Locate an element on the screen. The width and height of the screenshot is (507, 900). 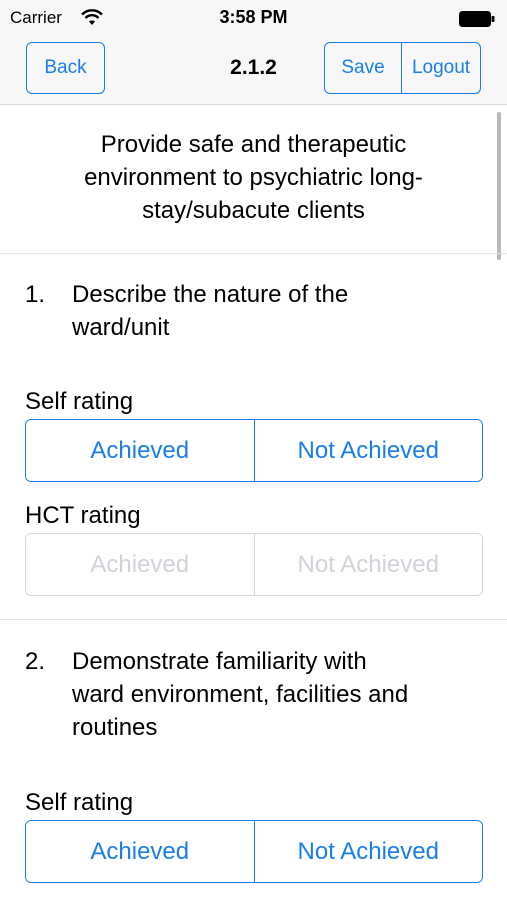
question-number: 1. is located at coordinates (35, 294).